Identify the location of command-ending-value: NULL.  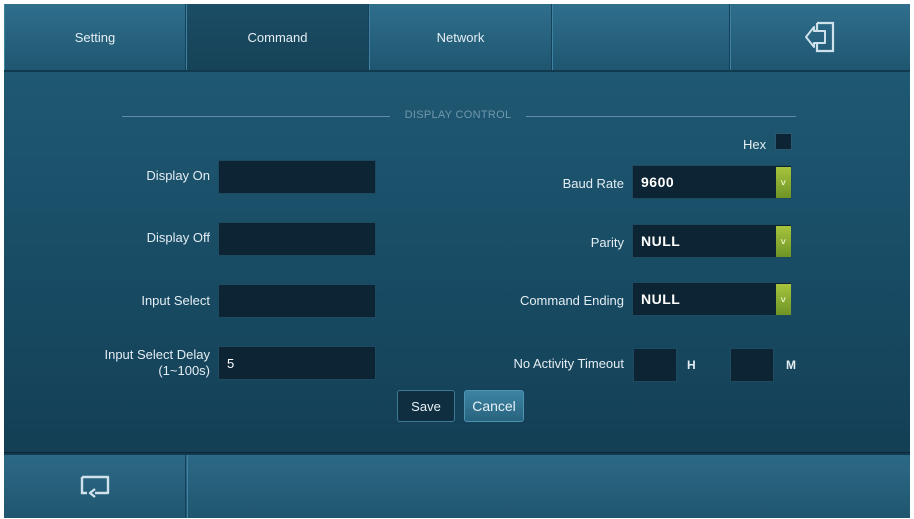
(661, 299).